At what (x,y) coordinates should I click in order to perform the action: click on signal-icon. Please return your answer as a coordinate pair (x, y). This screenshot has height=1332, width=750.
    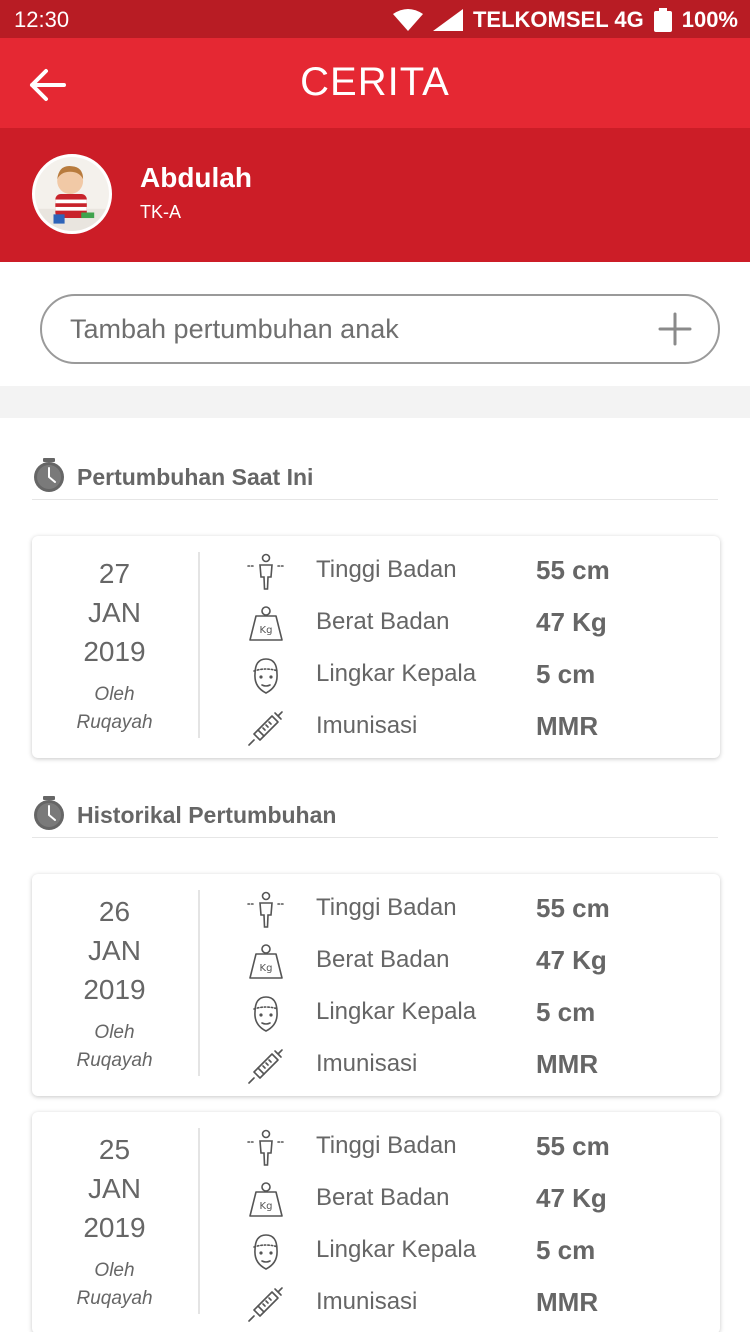
    Looking at the image, I should click on (447, 20).